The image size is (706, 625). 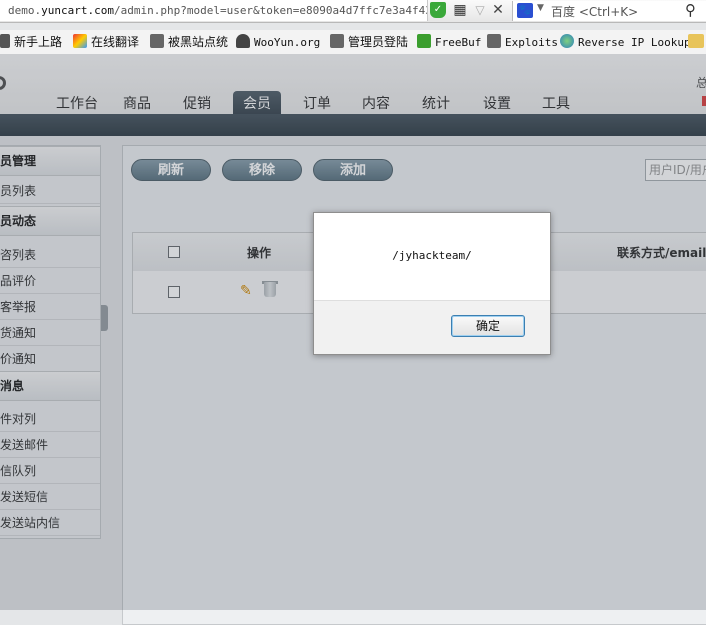 I want to click on translate-icon, so click(x=80, y=41).